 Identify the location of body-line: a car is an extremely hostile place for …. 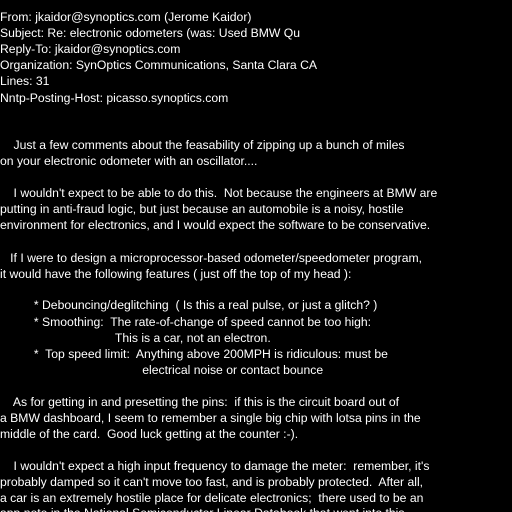
(212, 498).